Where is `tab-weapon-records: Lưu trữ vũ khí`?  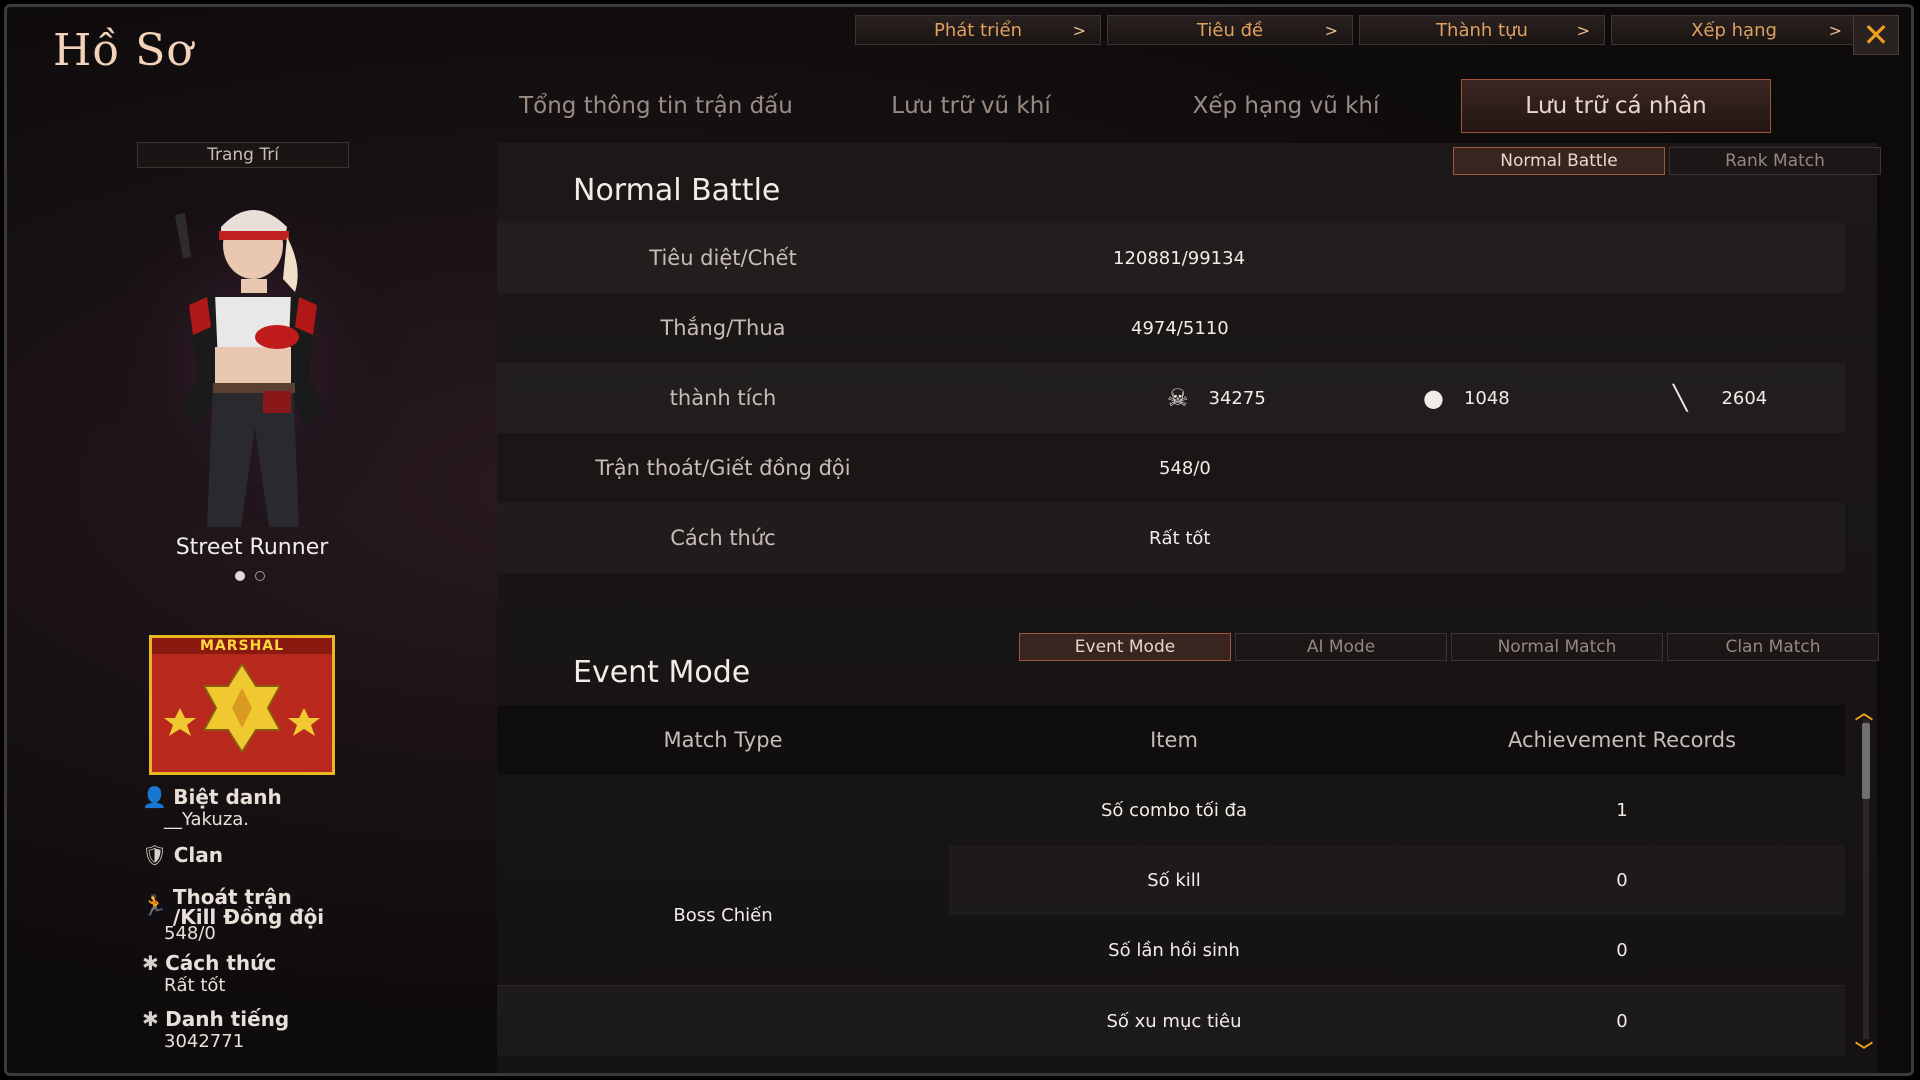
tab-weapon-records: Lưu trữ vũ khí is located at coordinates (971, 106).